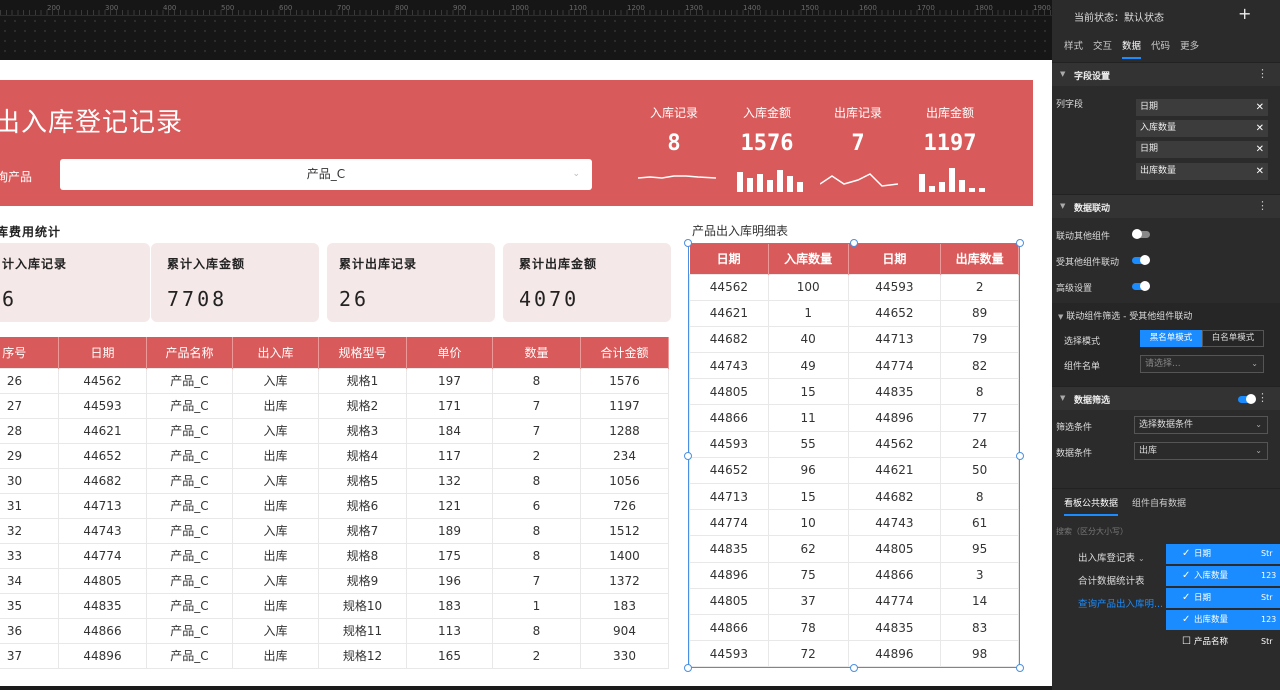 The image size is (1280, 690). I want to click on table-row: 44805 15 44835 8, so click(854, 392).